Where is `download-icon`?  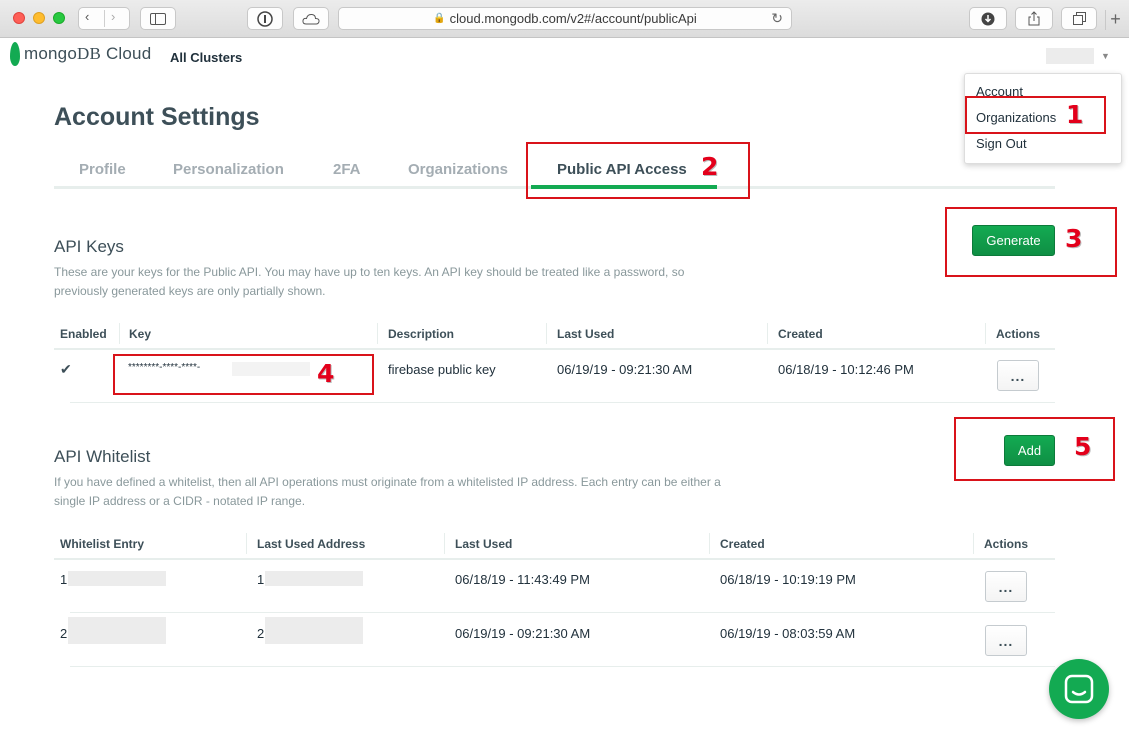
download-icon is located at coordinates (988, 18).